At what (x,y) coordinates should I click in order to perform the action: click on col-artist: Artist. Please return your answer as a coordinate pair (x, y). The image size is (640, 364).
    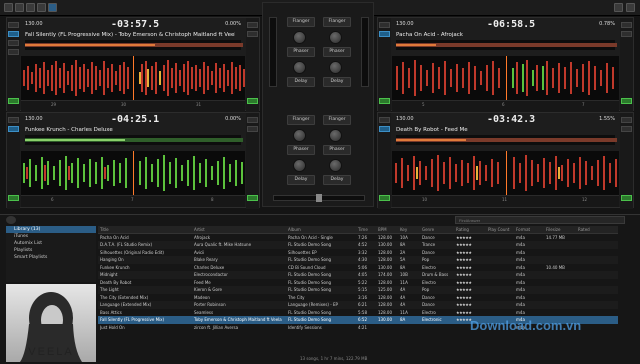
    Looking at the image, I should click on (240, 230).